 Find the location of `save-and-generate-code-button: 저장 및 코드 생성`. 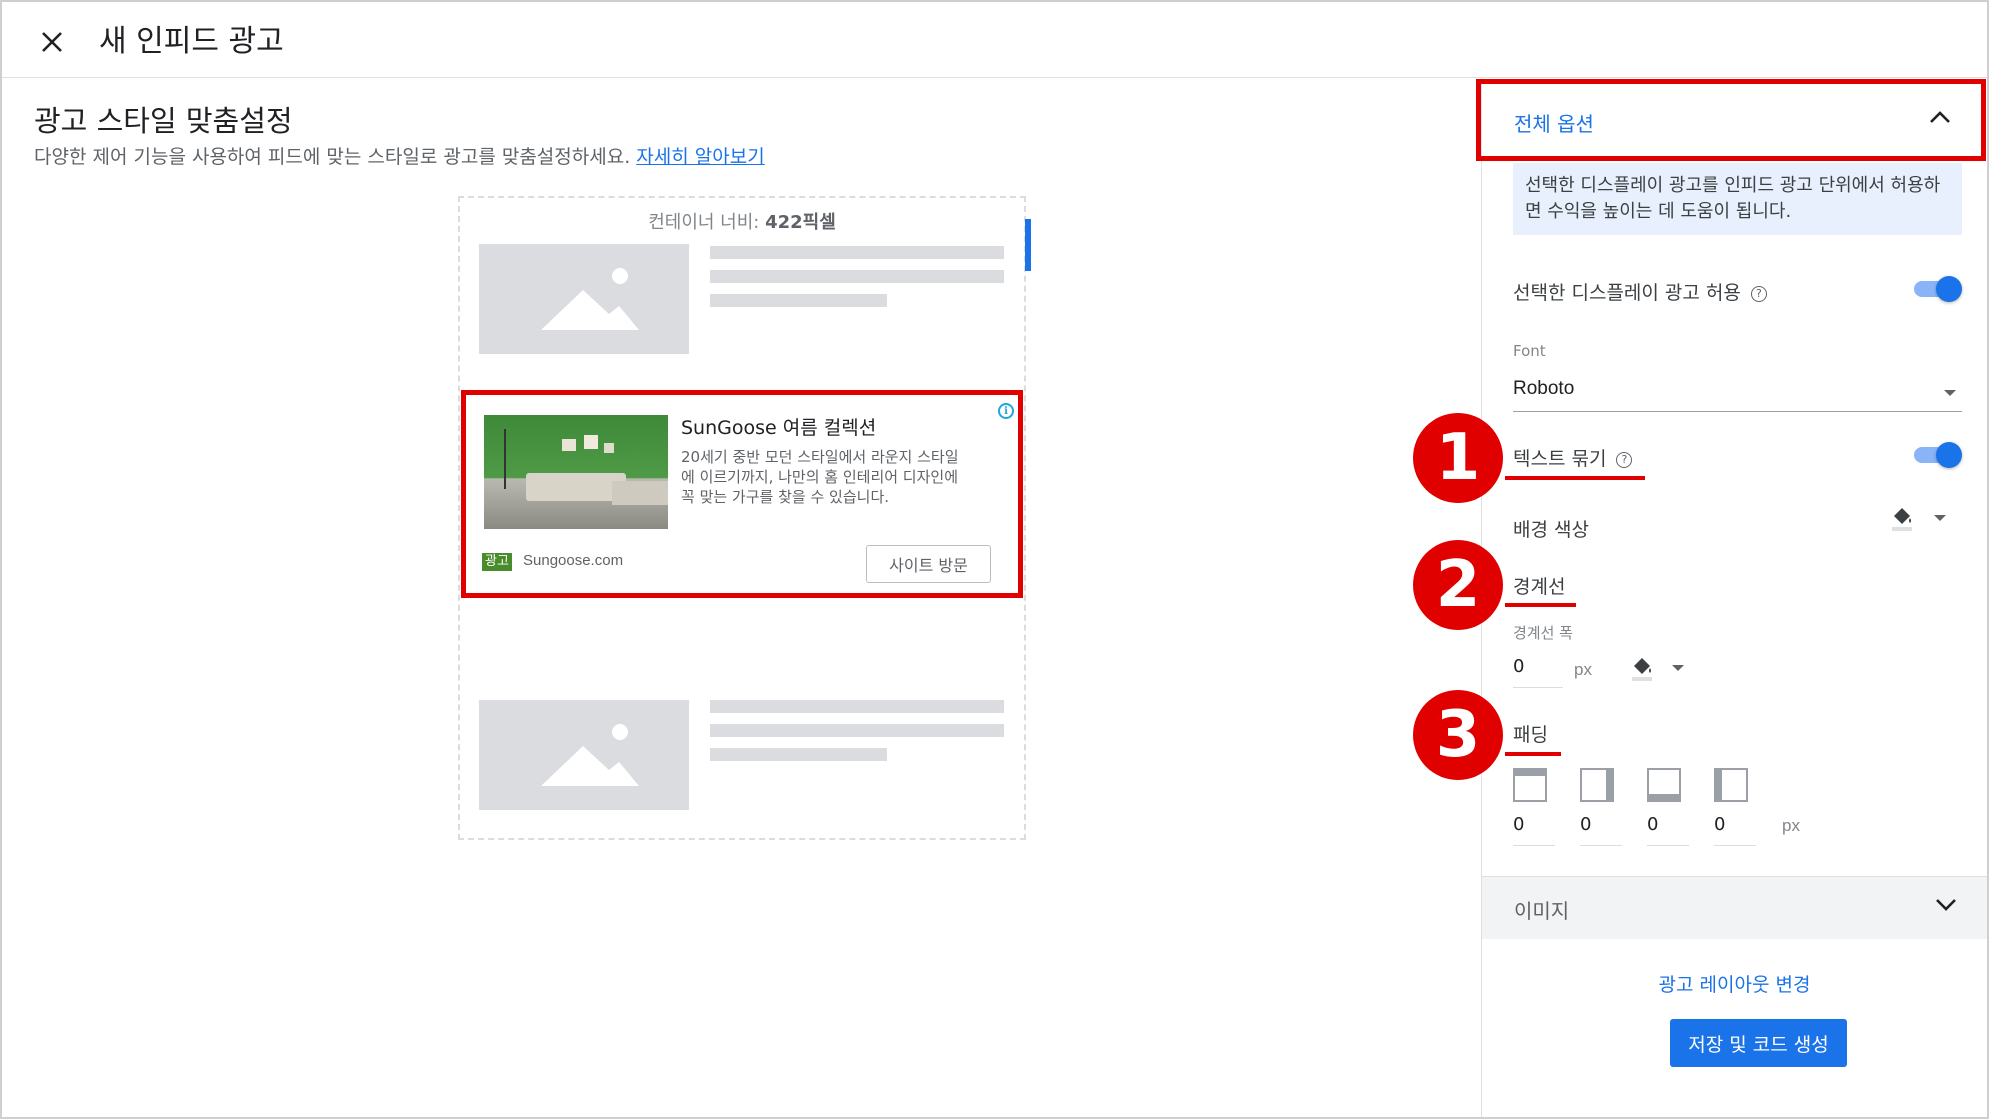

save-and-generate-code-button: 저장 및 코드 생성 is located at coordinates (1758, 1043).